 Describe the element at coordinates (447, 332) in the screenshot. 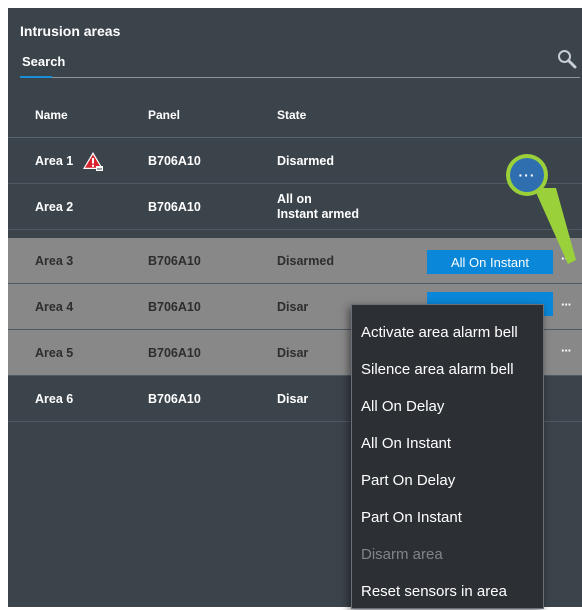

I see `menu-item-activate-alarm-bell: Activate area alarm bell` at that location.